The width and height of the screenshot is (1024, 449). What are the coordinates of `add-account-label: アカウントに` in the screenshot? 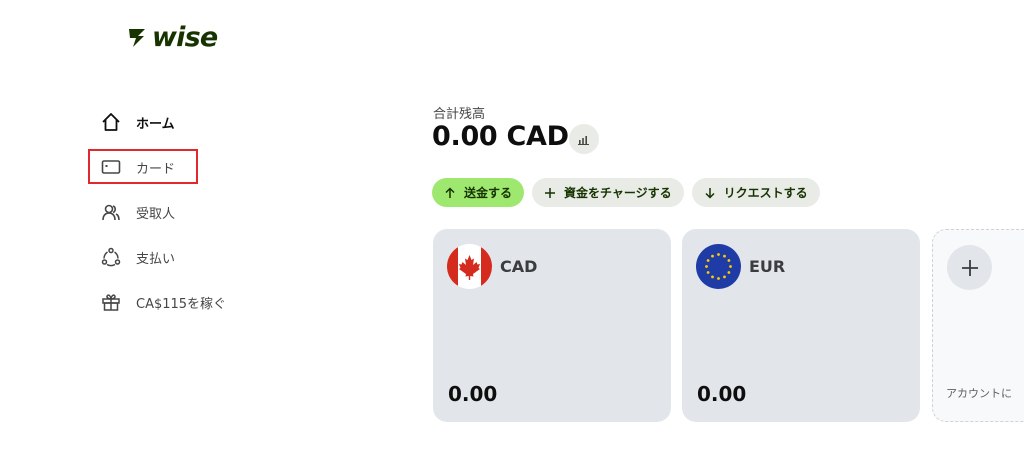 It's located at (979, 393).